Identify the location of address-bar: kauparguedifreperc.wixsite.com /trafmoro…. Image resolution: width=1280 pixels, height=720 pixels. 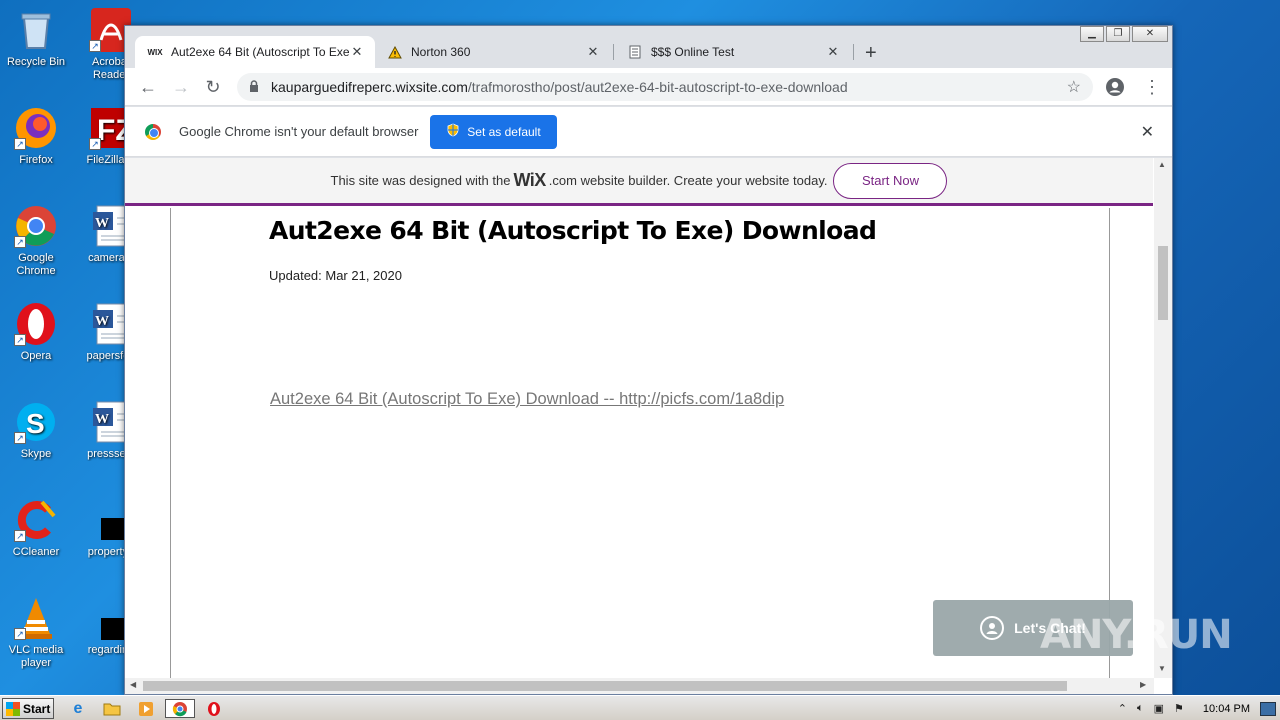
(665, 87).